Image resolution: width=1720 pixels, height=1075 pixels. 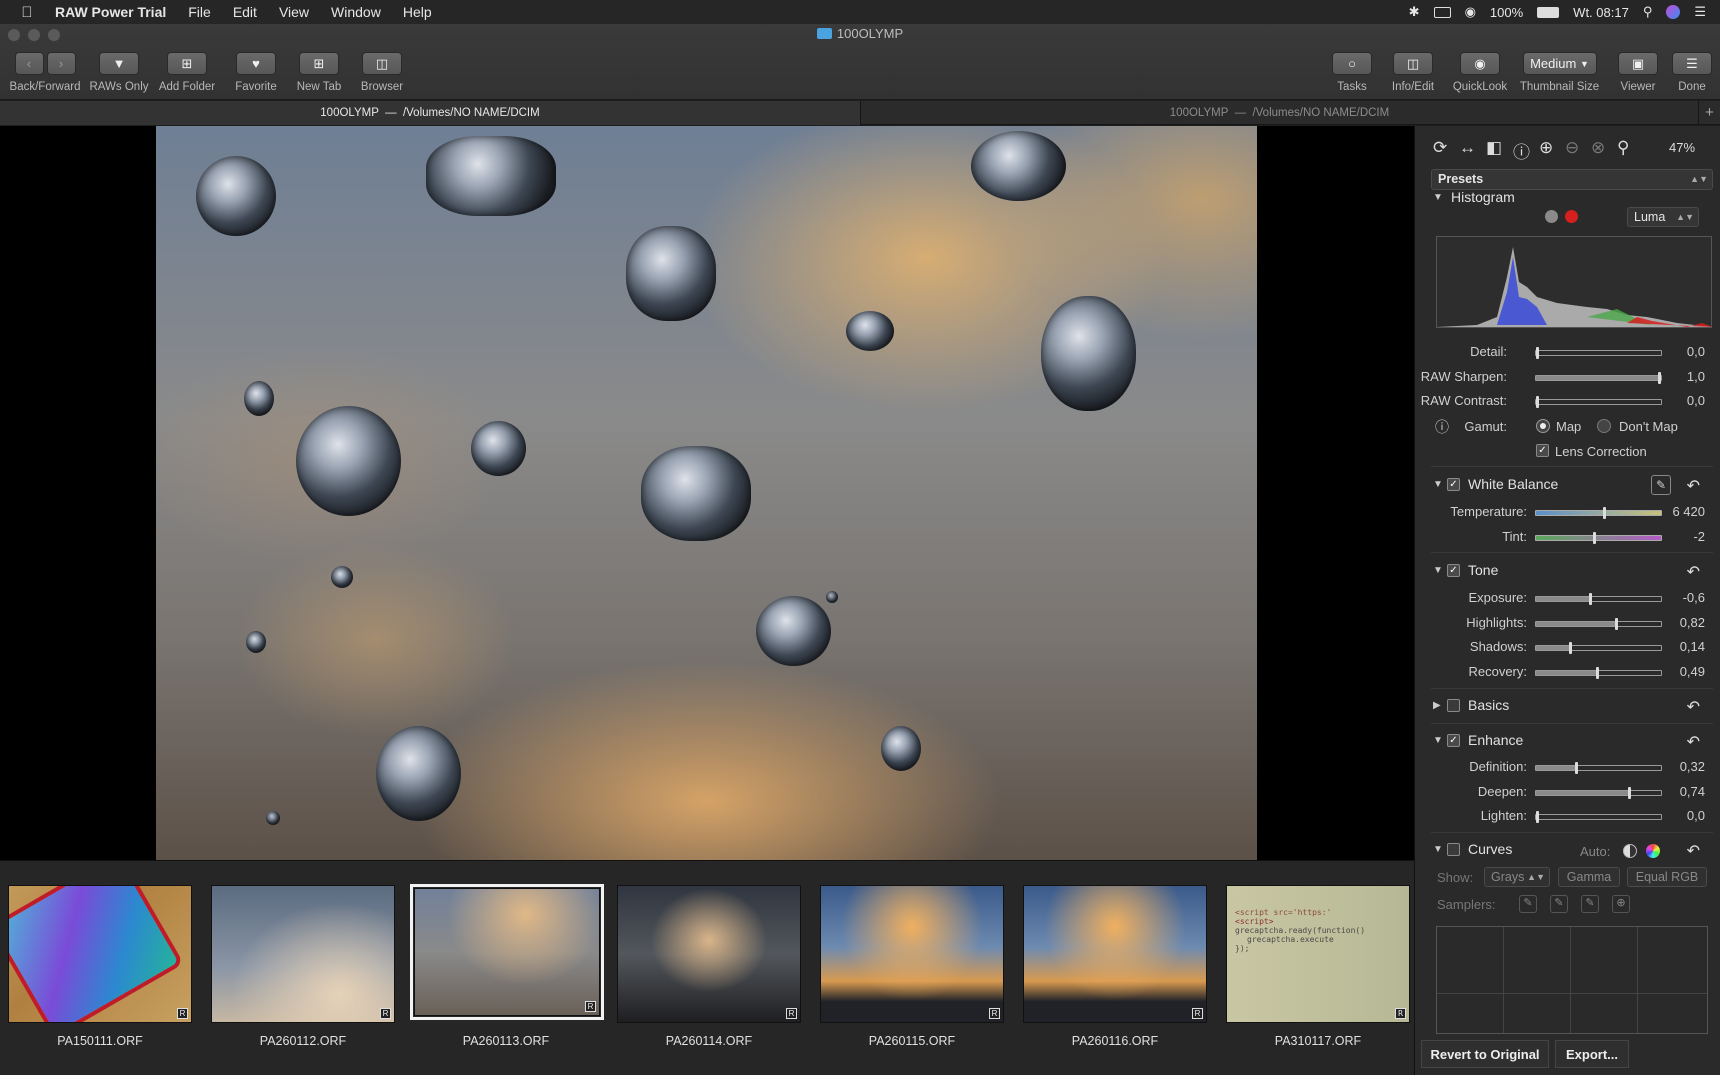 What do you see at coordinates (1653, 851) in the screenshot?
I see `auto-color-icon` at bounding box center [1653, 851].